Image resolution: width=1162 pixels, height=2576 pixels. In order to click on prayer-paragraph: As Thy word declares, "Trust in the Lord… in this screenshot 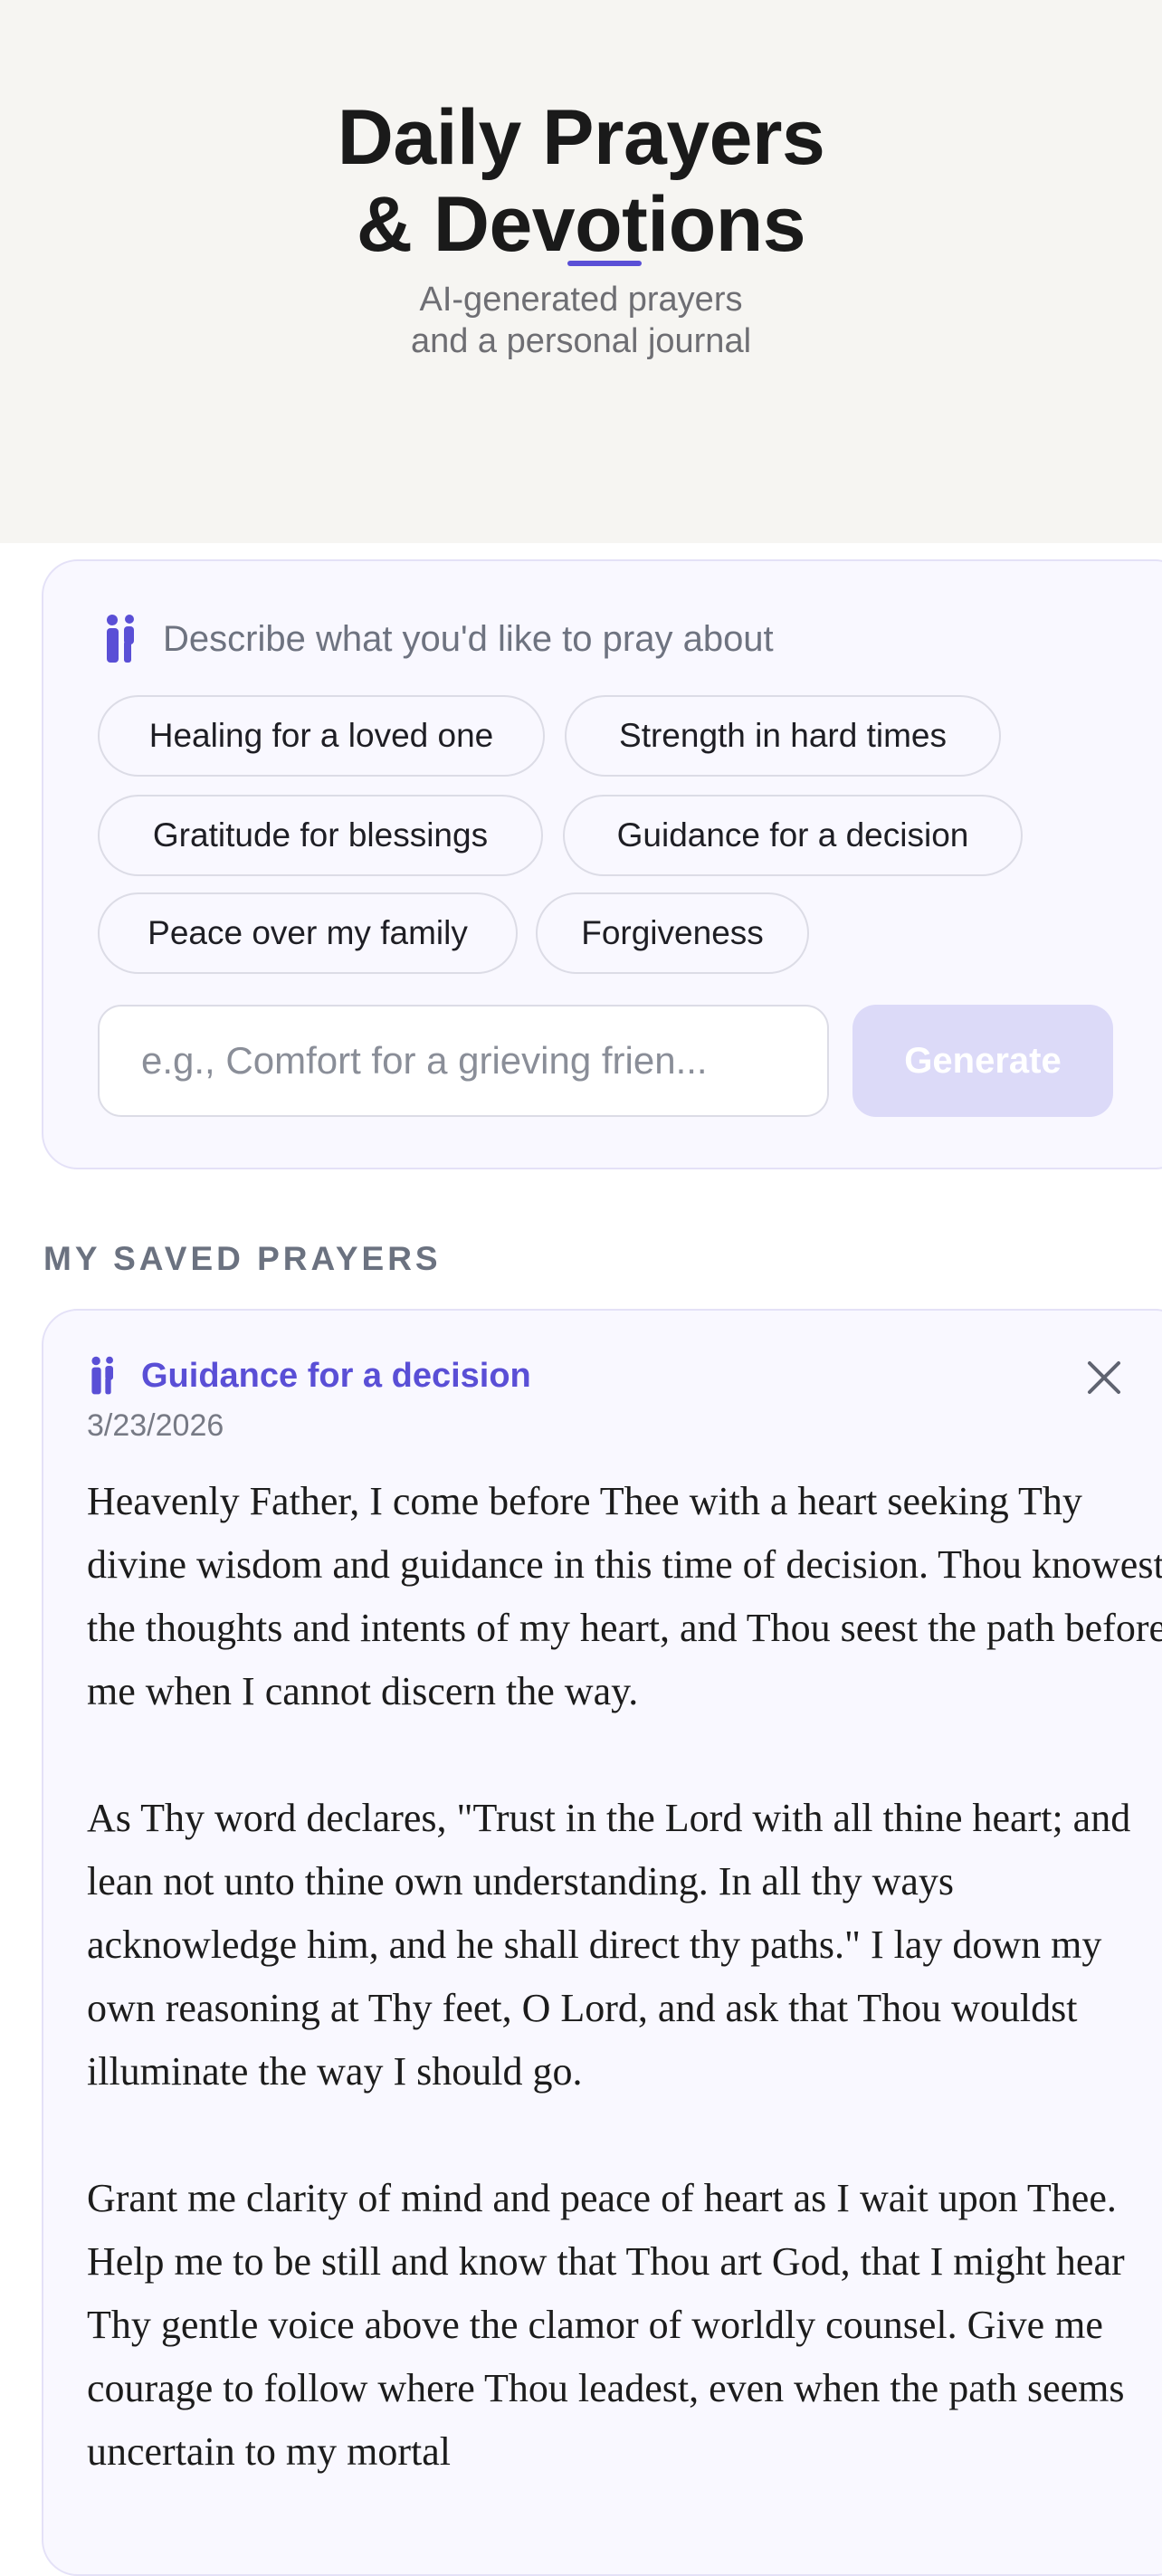, I will do `click(609, 1945)`.